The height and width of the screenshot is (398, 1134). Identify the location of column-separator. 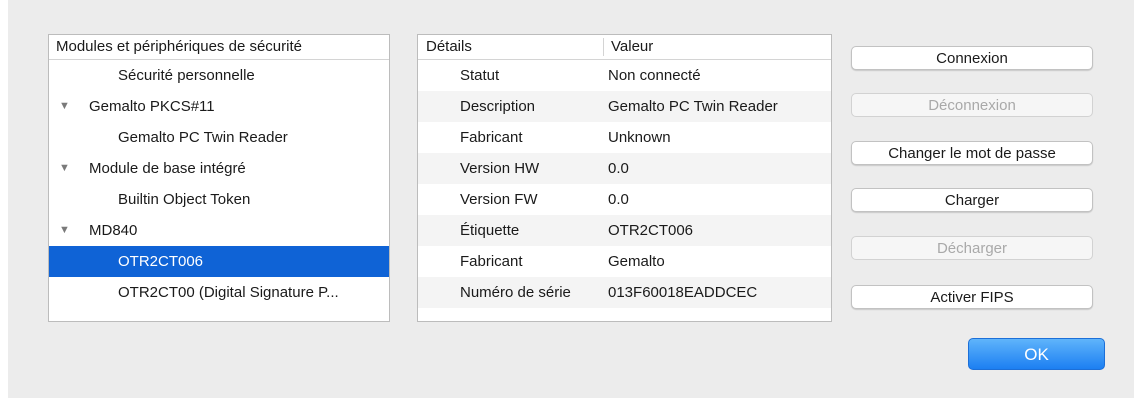
(603, 47).